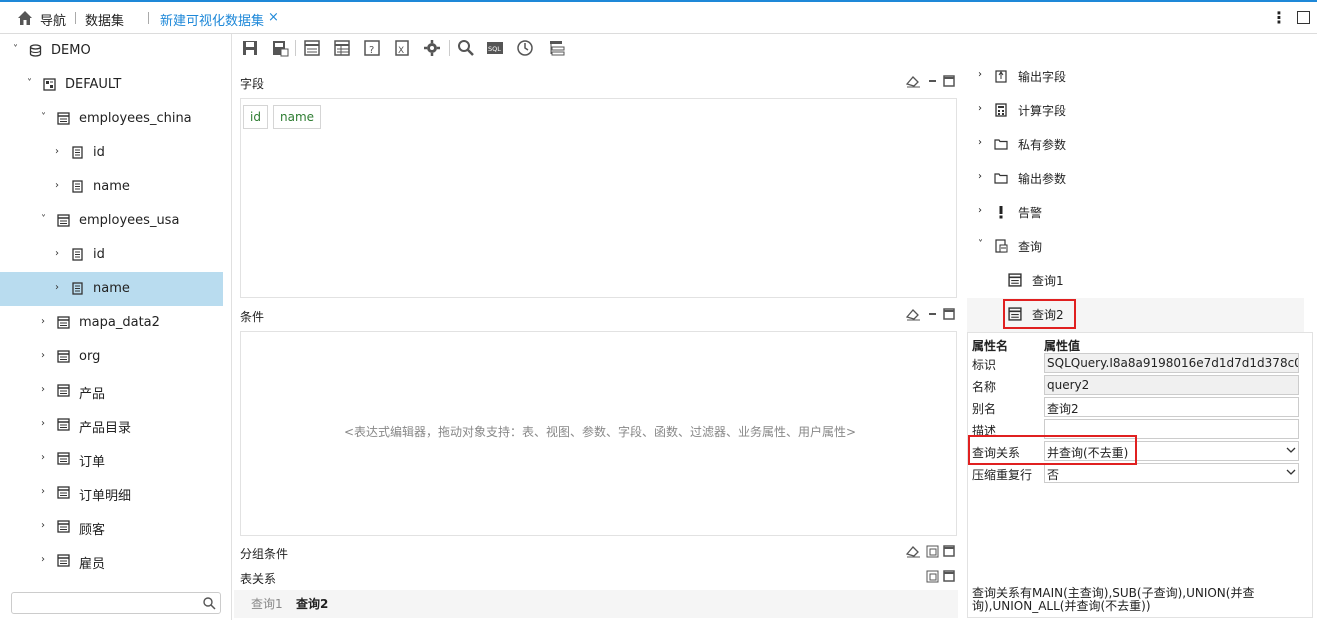  I want to click on tree-item: › org, so click(111, 357).